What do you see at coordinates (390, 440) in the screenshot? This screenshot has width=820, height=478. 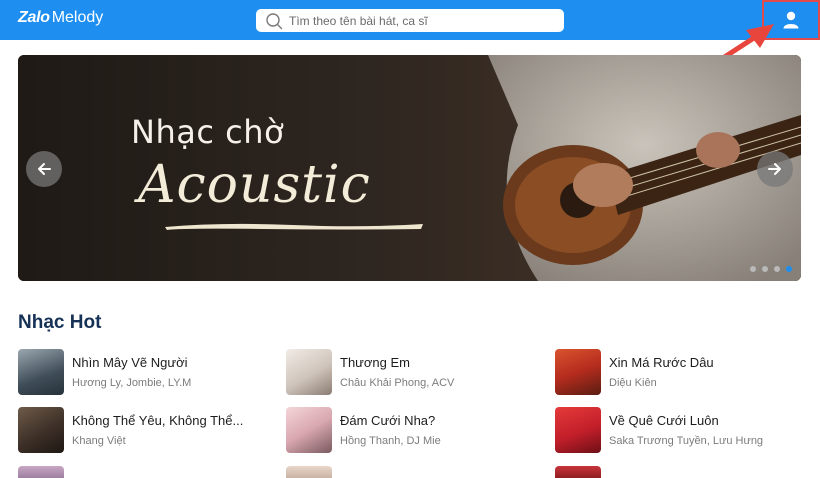 I see `song-artist: Hồng Thanh, DJ Mie` at bounding box center [390, 440].